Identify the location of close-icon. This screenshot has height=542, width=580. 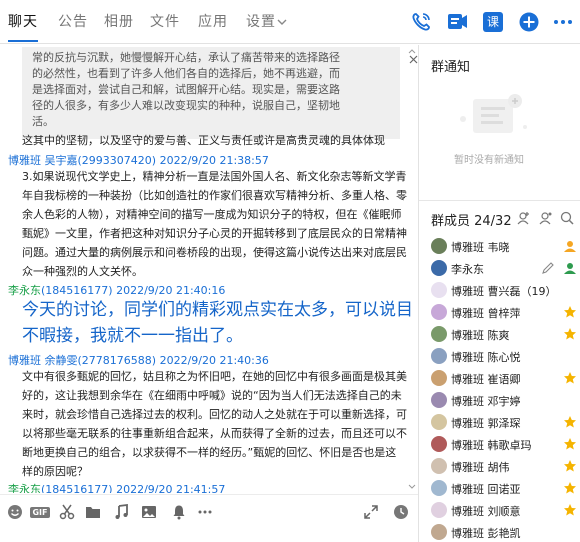
(413, 58).